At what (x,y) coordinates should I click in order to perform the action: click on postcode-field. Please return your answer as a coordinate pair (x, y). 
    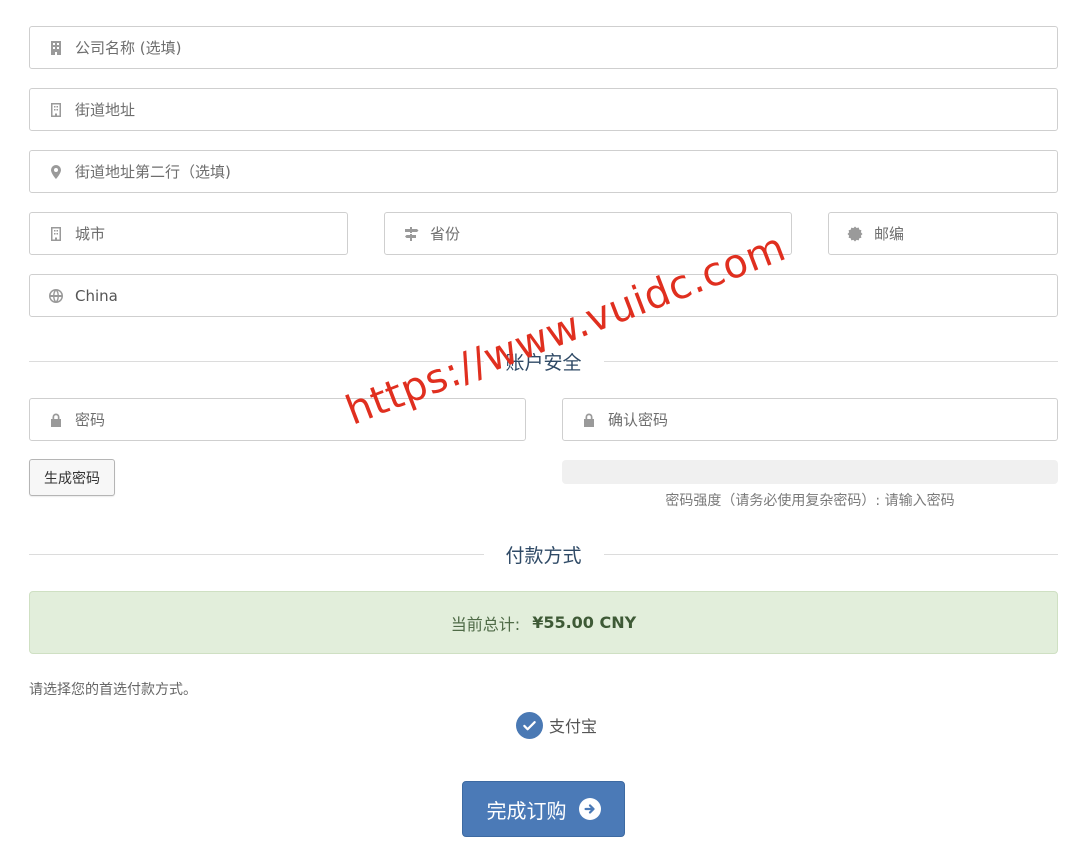
    Looking at the image, I should click on (948, 233).